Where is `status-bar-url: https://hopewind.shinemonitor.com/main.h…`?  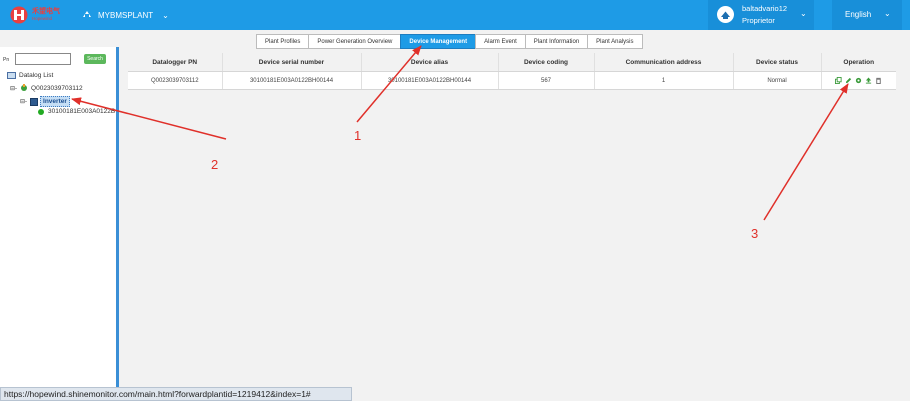 status-bar-url: https://hopewind.shinemonitor.com/main.h… is located at coordinates (176, 394).